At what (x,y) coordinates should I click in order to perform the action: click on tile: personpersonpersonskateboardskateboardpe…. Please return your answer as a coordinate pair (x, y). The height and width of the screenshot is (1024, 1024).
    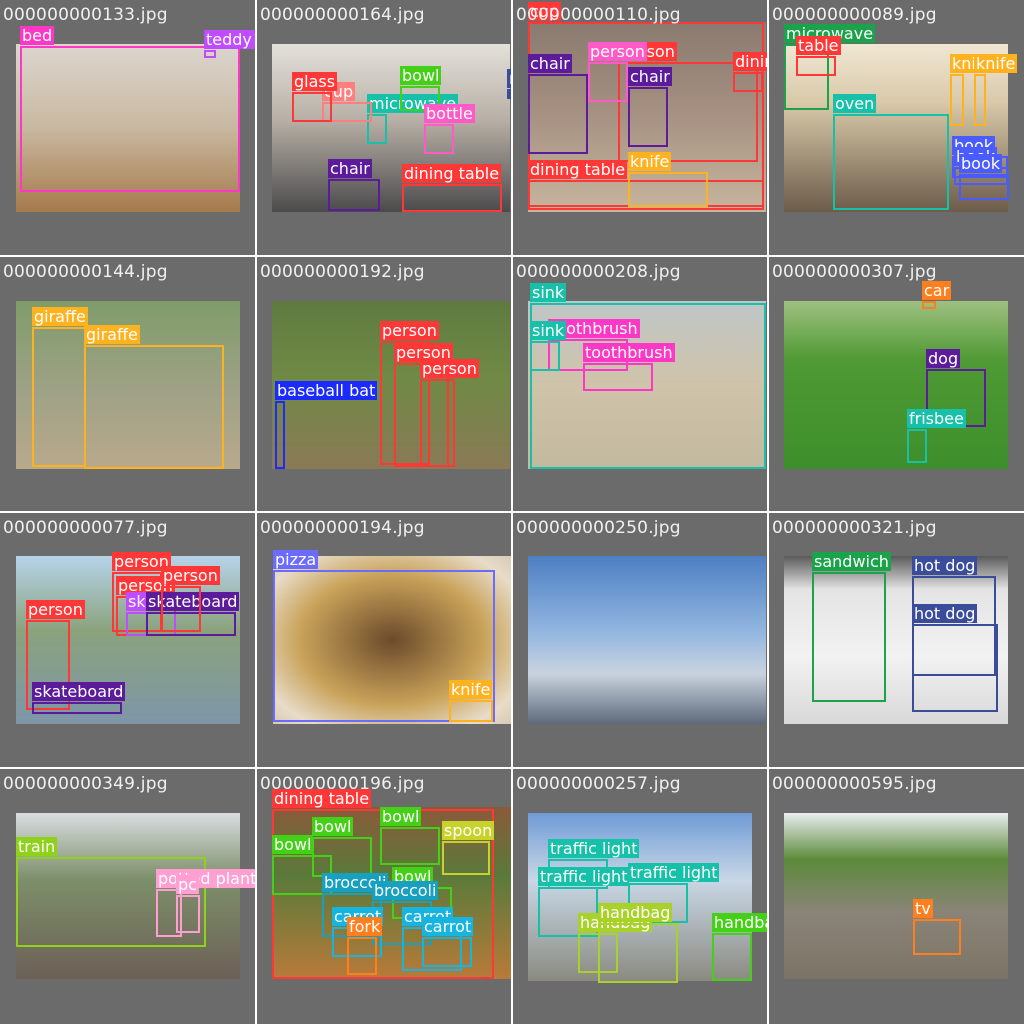
    Looking at the image, I should click on (127, 640).